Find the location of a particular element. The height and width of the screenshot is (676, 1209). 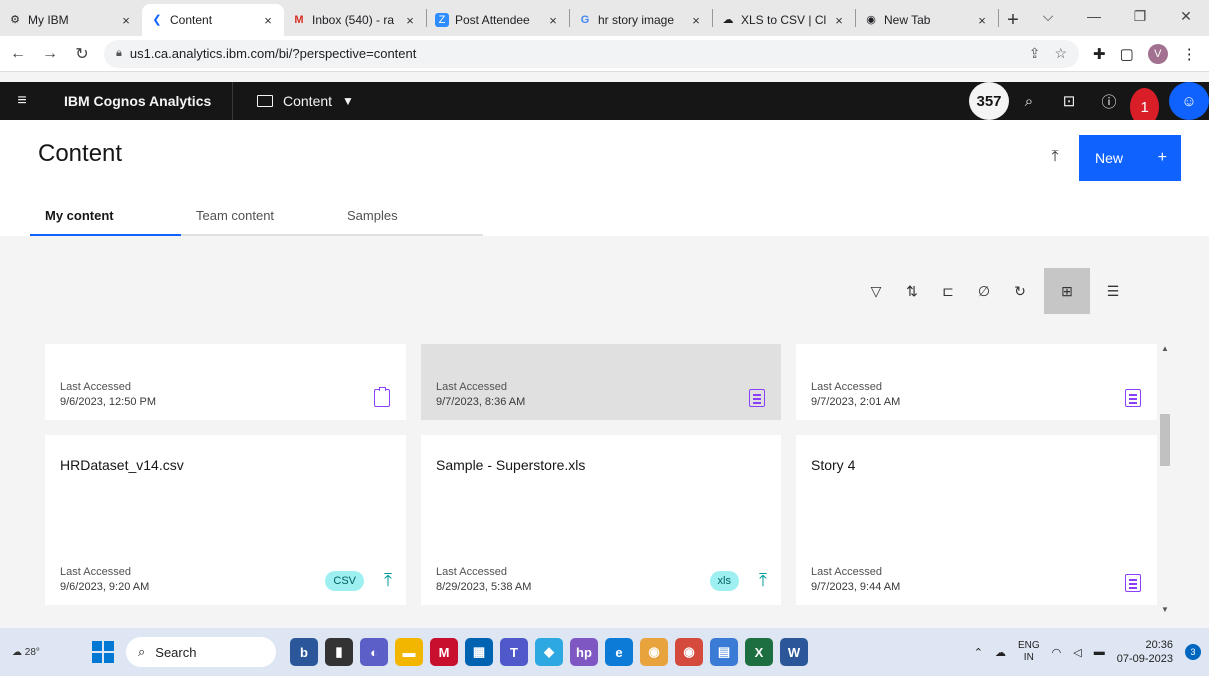

system-tray: ⌃ ☁ ENG IN ◠ ◁ ▬ 20:36 07-09-2023 3 is located at coordinates (1091, 652).